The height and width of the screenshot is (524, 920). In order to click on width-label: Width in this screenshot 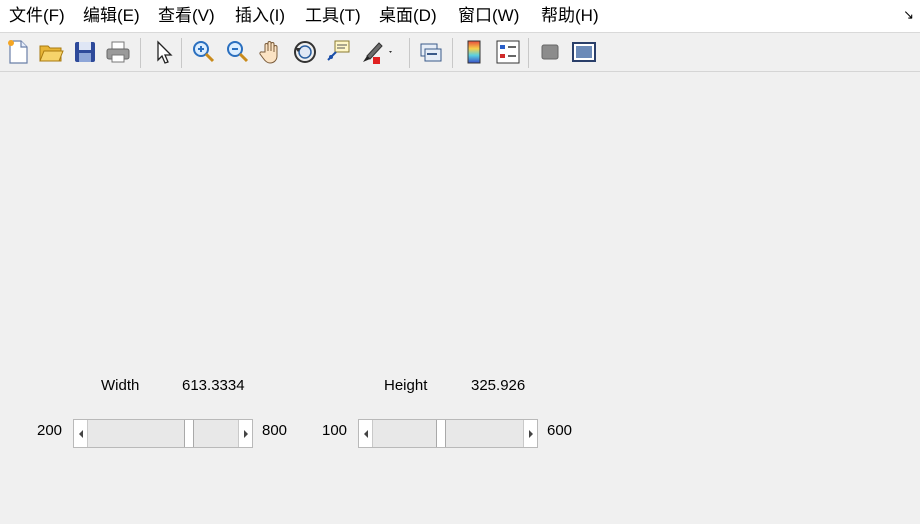, I will do `click(120, 385)`.